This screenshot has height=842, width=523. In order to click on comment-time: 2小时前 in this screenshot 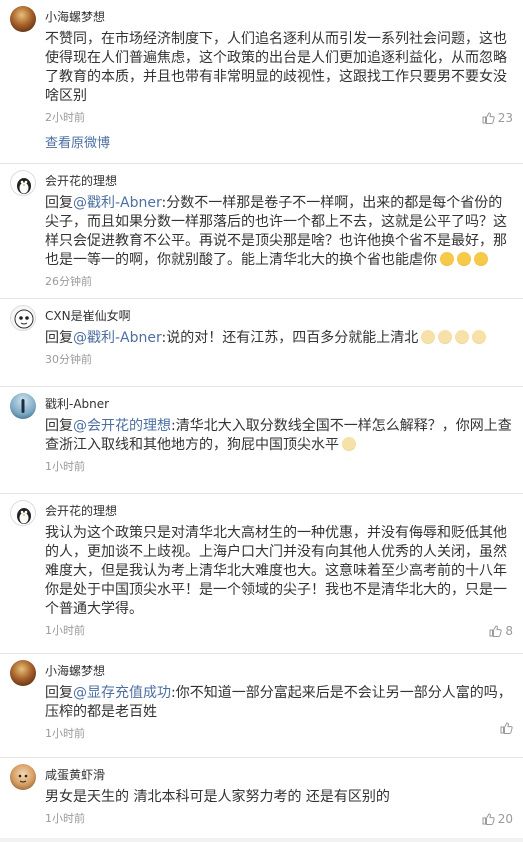, I will do `click(65, 117)`.